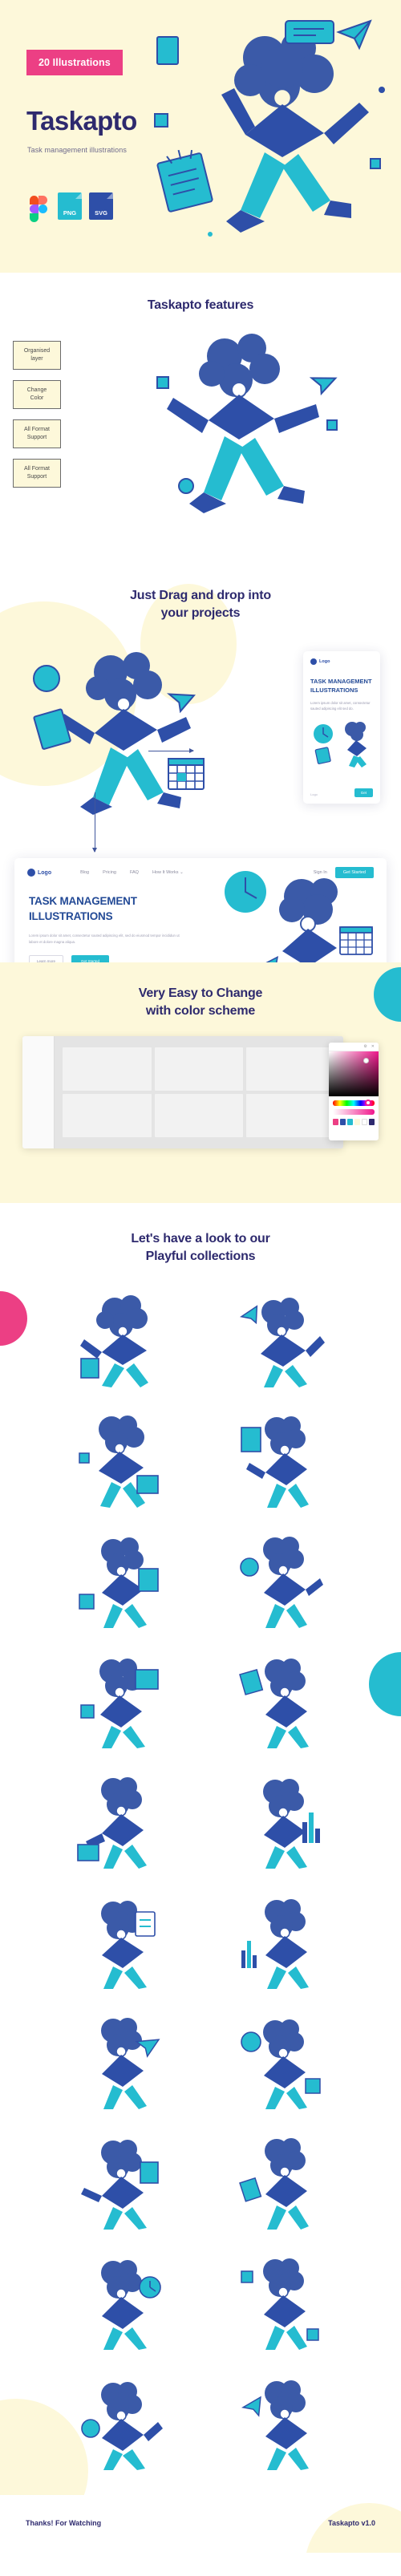  I want to click on collections-heading-line2: Playful collections, so click(200, 1256).